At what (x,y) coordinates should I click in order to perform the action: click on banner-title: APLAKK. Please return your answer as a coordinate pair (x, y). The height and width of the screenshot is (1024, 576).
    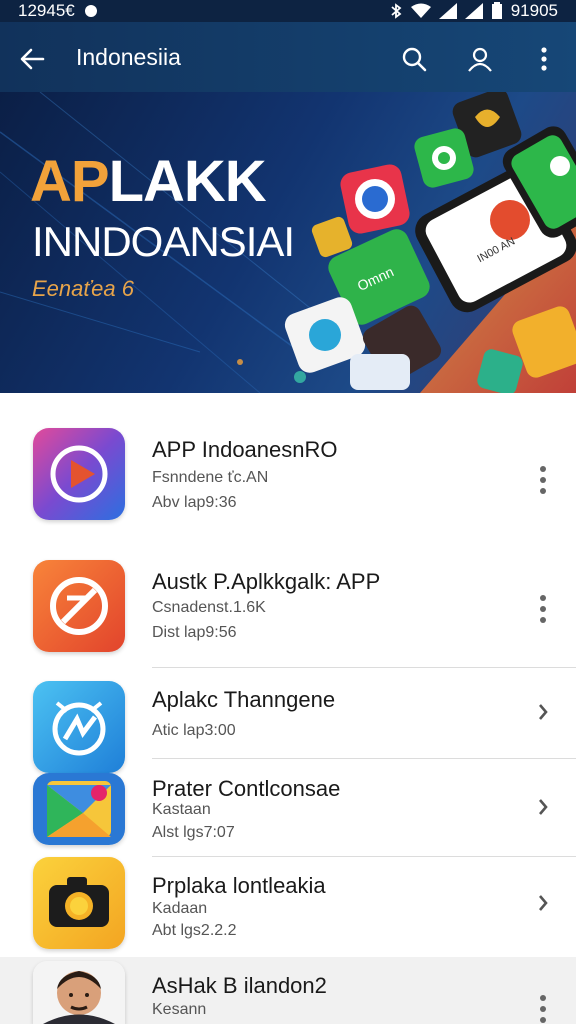
    Looking at the image, I should click on (148, 181).